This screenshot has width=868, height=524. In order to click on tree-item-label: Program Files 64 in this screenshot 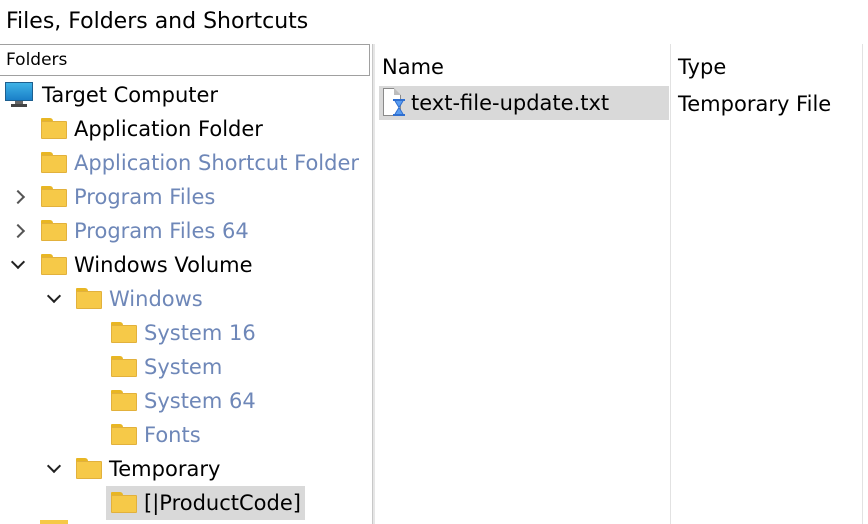, I will do `click(161, 231)`.